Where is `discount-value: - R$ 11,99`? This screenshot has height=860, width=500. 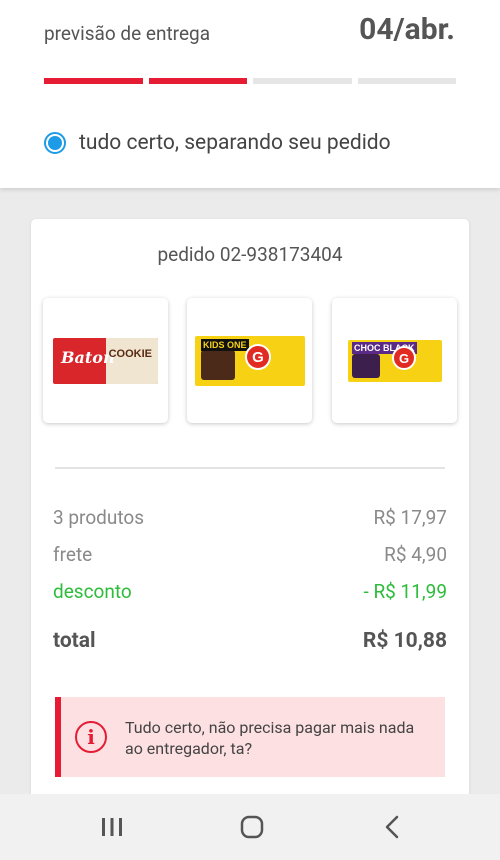 discount-value: - R$ 11,99 is located at coordinates (405, 591).